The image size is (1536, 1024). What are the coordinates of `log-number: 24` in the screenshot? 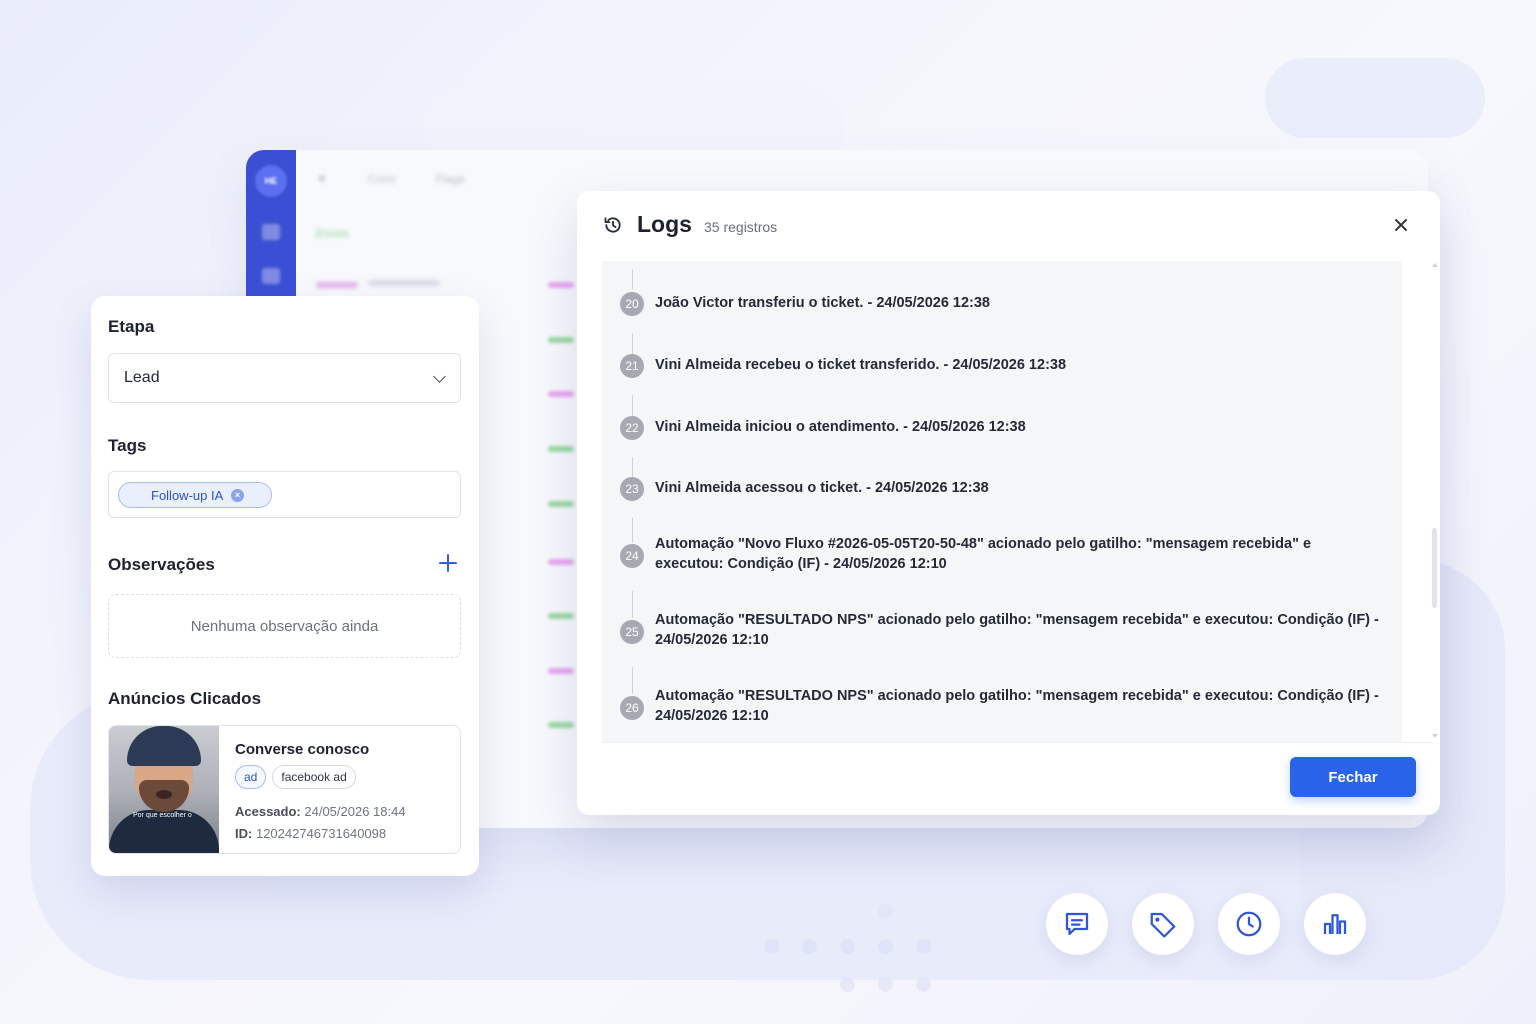 It's located at (632, 556).